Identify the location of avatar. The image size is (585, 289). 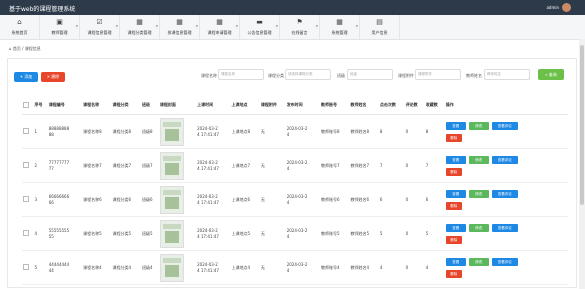
(566, 7).